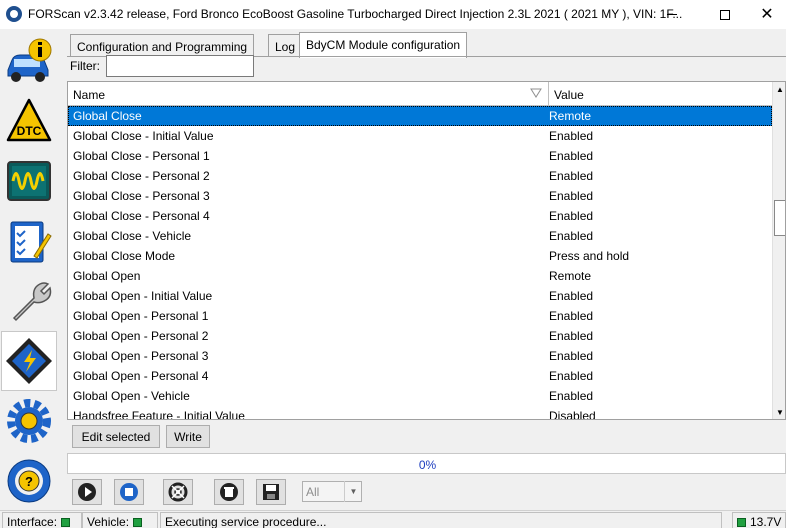 The image size is (786, 528). I want to click on table-row: Global Close - Personal 1 Enabled, so click(420, 156).